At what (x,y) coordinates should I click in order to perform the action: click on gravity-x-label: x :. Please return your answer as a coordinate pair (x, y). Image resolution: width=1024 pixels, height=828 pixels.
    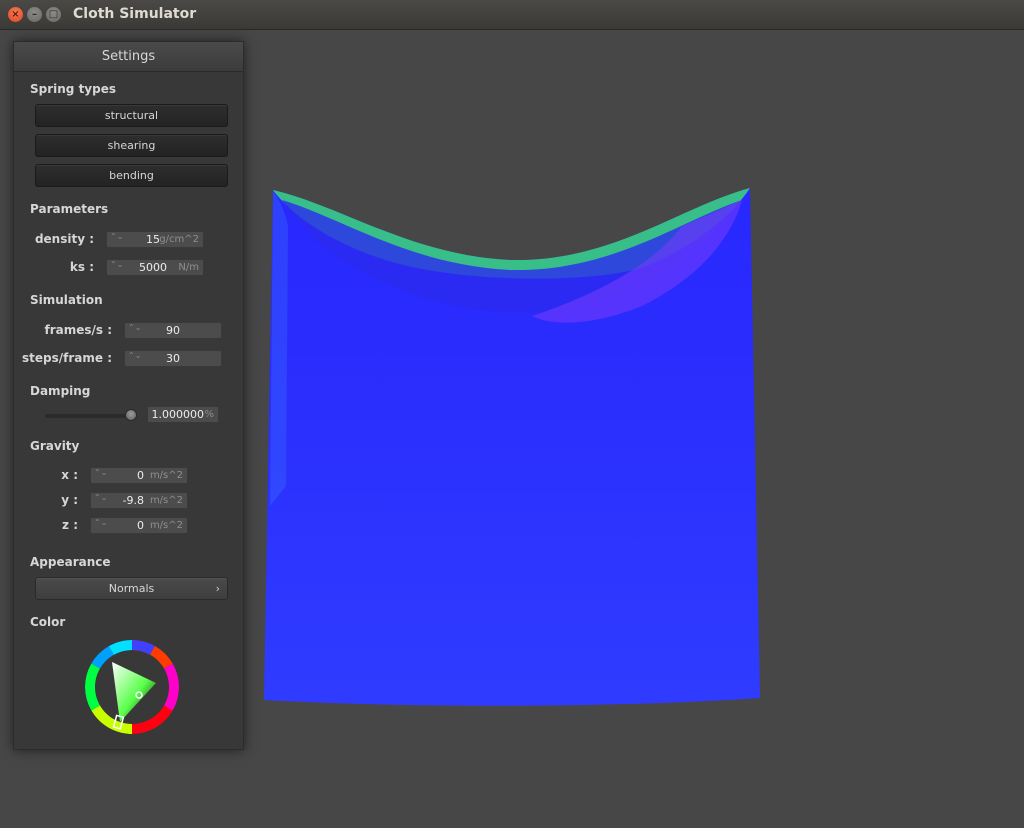
    Looking at the image, I should click on (69, 475).